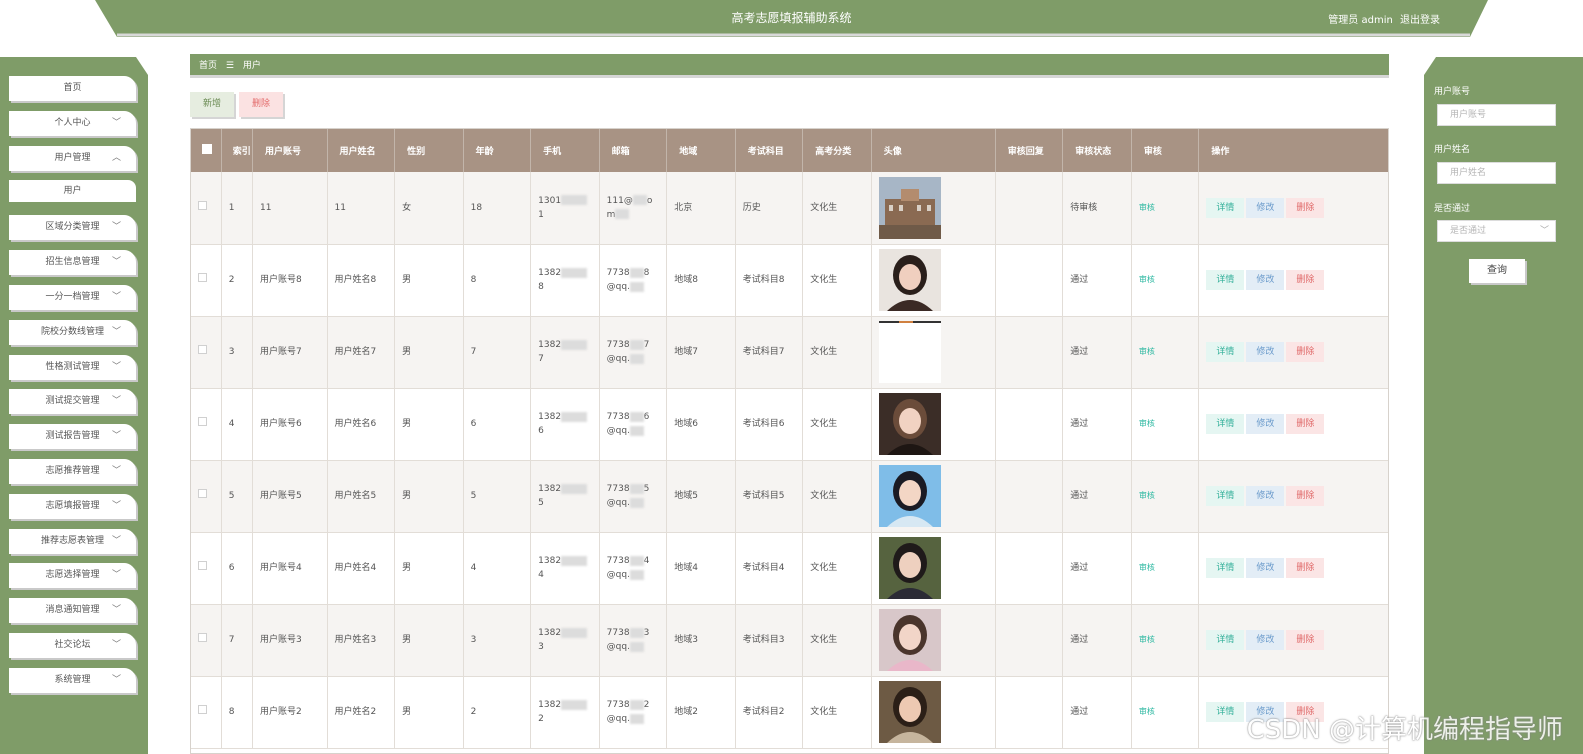 The height and width of the screenshot is (754, 1583). What do you see at coordinates (72, 576) in the screenshot?
I see `sidebar-item: 志愿选择管理 ﹀` at bounding box center [72, 576].